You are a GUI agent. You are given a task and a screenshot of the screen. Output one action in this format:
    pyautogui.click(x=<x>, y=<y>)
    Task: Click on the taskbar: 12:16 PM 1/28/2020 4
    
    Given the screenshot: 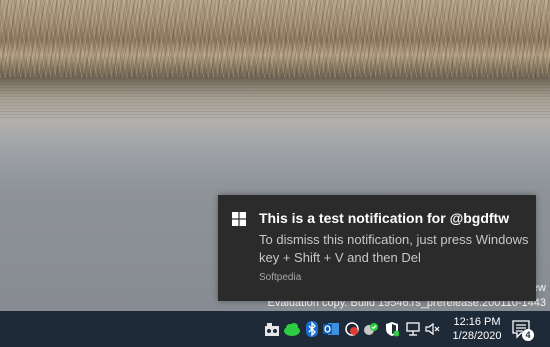 What is the action you would take?
    pyautogui.click(x=275, y=329)
    